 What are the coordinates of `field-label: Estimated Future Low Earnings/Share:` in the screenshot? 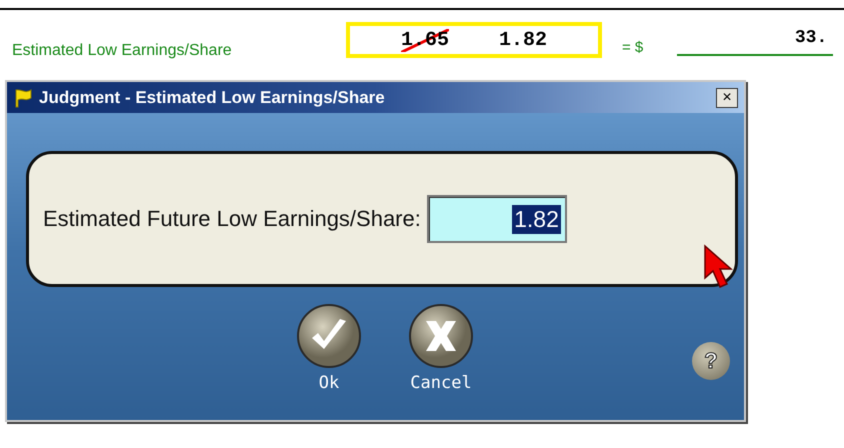 It's located at (232, 219).